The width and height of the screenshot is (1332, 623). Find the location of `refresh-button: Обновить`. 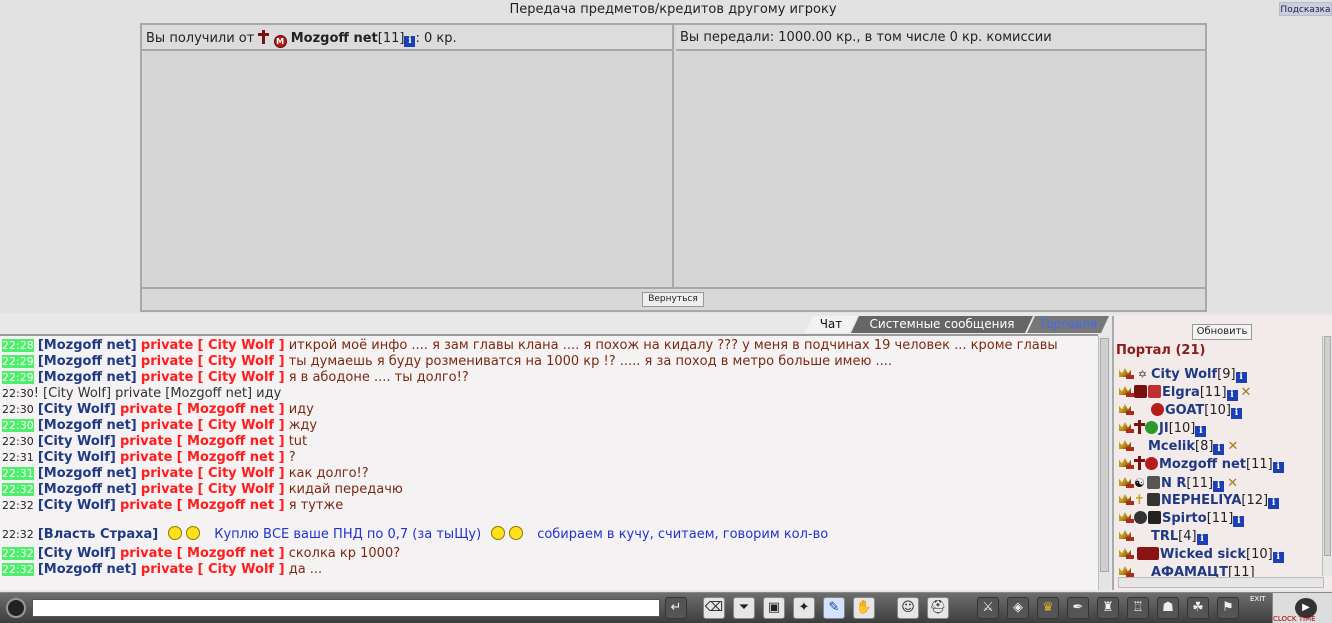

refresh-button: Обновить is located at coordinates (1222, 332).